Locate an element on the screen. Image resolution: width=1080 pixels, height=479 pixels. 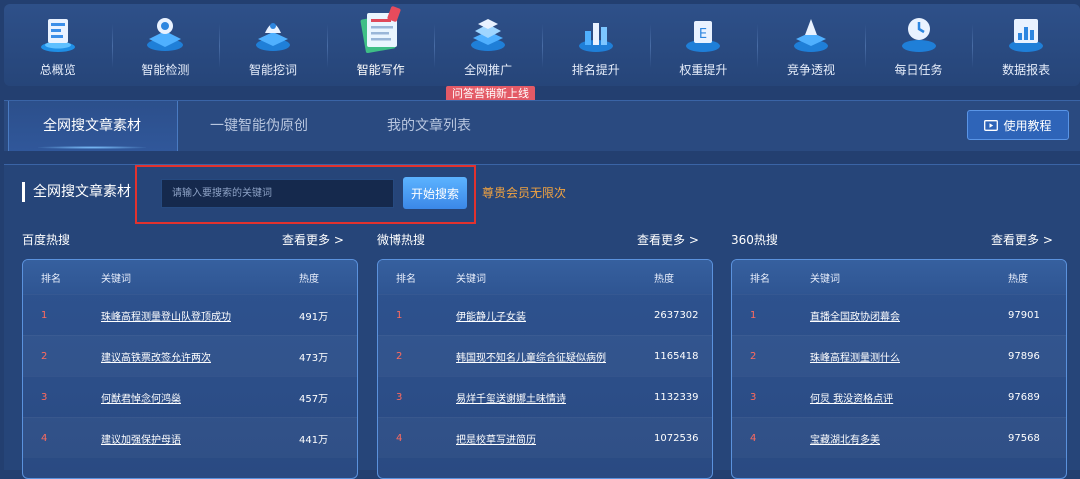
keyword-link: 建议加强保护母语 is located at coordinates (141, 440).